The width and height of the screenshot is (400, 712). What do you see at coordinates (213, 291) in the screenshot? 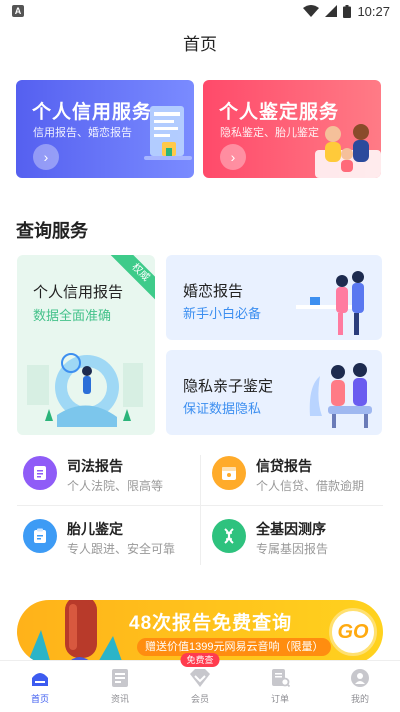
I see `svc-title: 婚恋报告` at bounding box center [213, 291].